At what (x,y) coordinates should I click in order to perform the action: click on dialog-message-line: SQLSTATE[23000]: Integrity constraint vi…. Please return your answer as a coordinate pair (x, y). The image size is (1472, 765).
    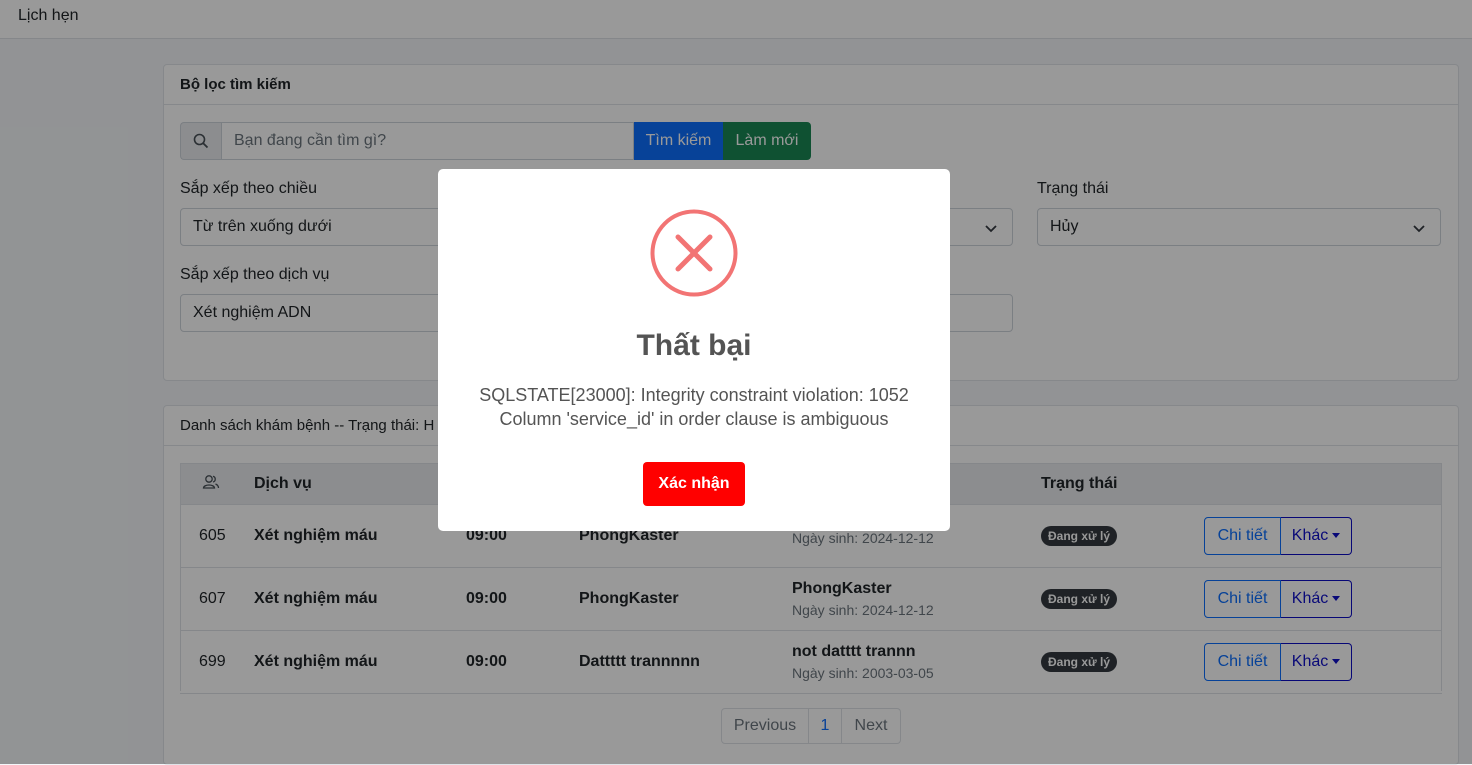
    Looking at the image, I should click on (694, 395).